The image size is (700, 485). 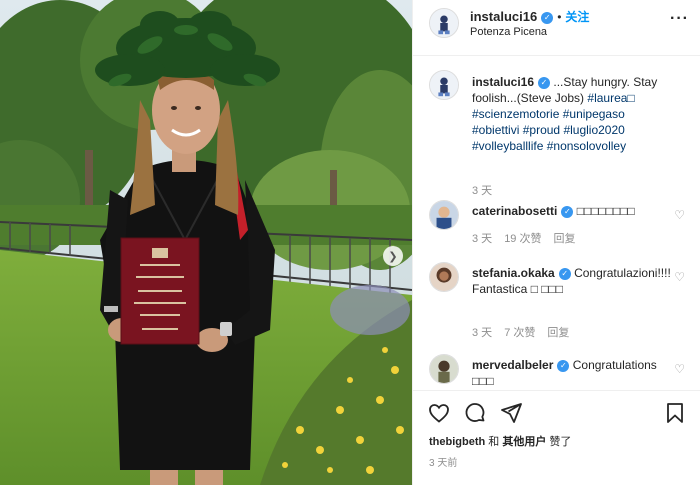 I want to click on caption-avatar, so click(x=444, y=85).